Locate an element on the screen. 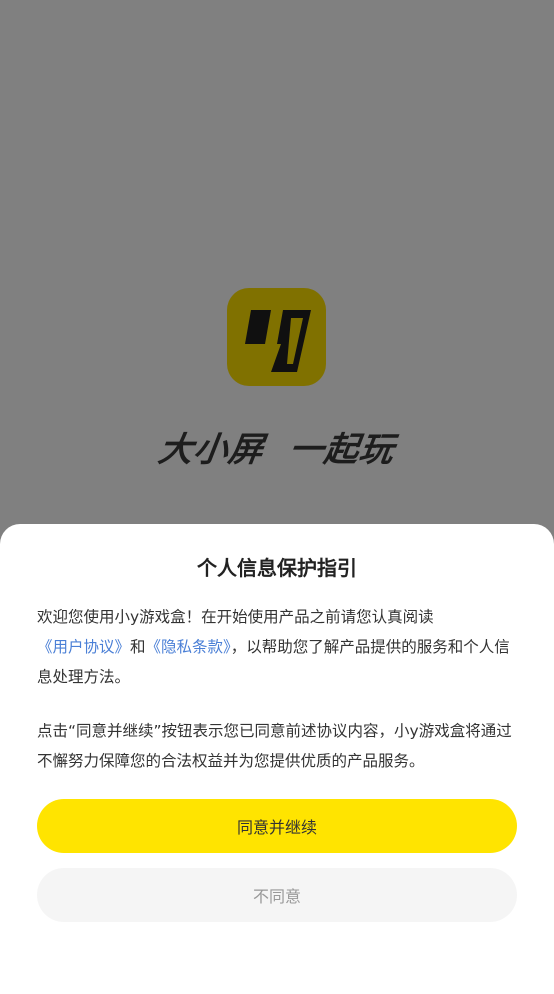  agree-continue-button: 同意并继续 is located at coordinates (277, 826).